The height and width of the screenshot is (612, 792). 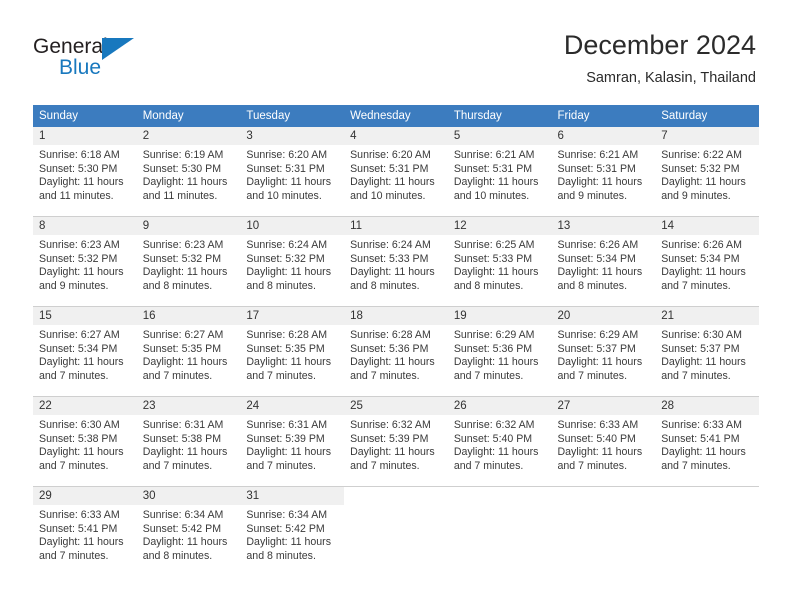 I want to click on day-number: 25, so click(x=396, y=406).